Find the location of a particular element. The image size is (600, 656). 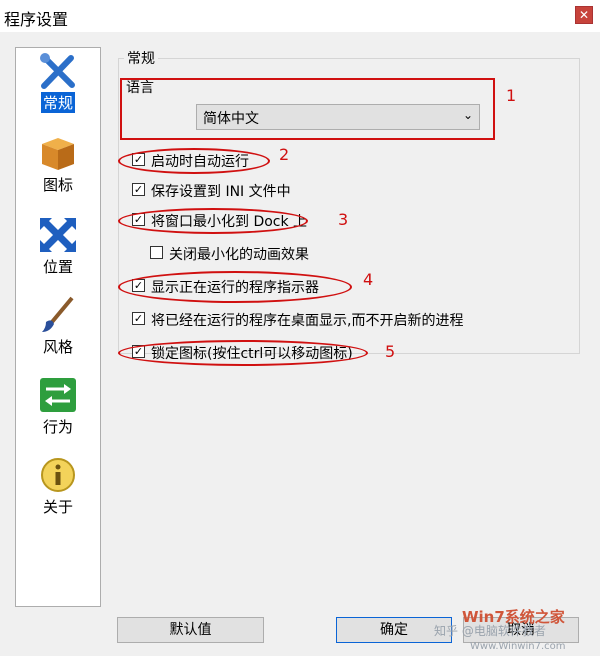

window-title: 程序设置 is located at coordinates (36, 19).